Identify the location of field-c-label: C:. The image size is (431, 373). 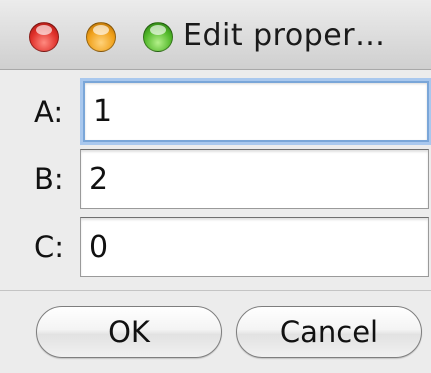
(49, 247).